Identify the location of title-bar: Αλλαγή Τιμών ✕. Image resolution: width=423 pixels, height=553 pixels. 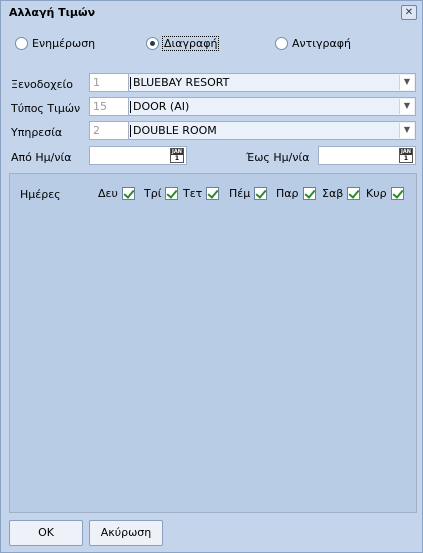
(211, 13).